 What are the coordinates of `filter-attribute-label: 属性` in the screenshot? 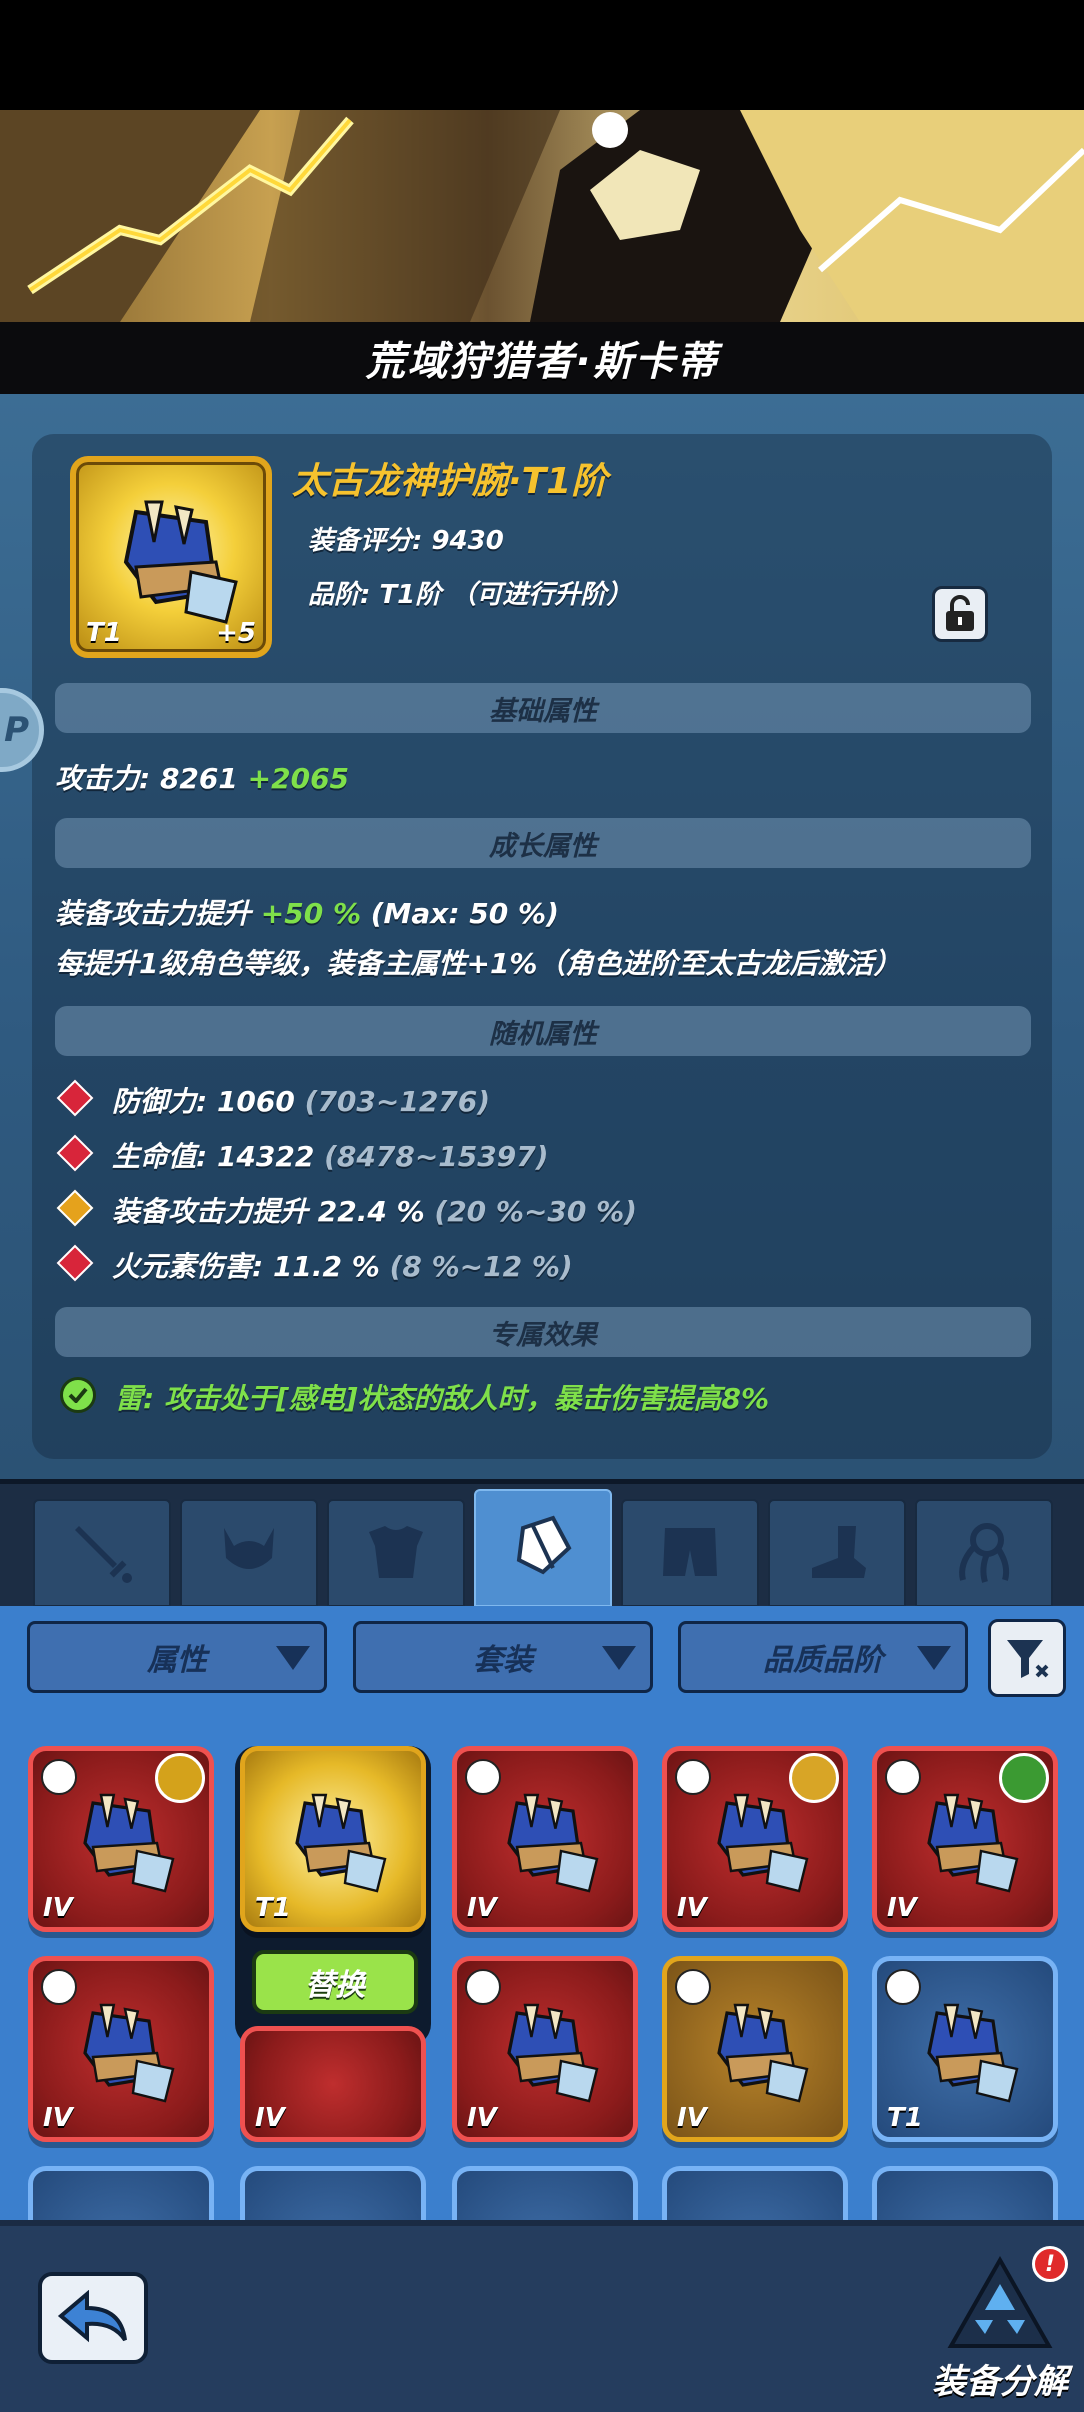 It's located at (177, 1660).